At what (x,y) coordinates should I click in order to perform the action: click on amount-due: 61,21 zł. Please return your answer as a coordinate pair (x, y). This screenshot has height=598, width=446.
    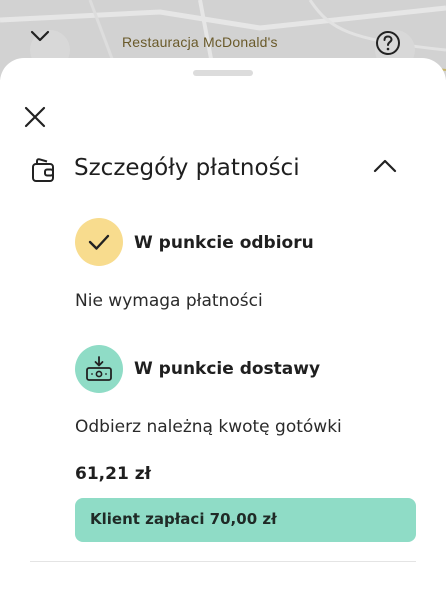
    Looking at the image, I should click on (113, 474).